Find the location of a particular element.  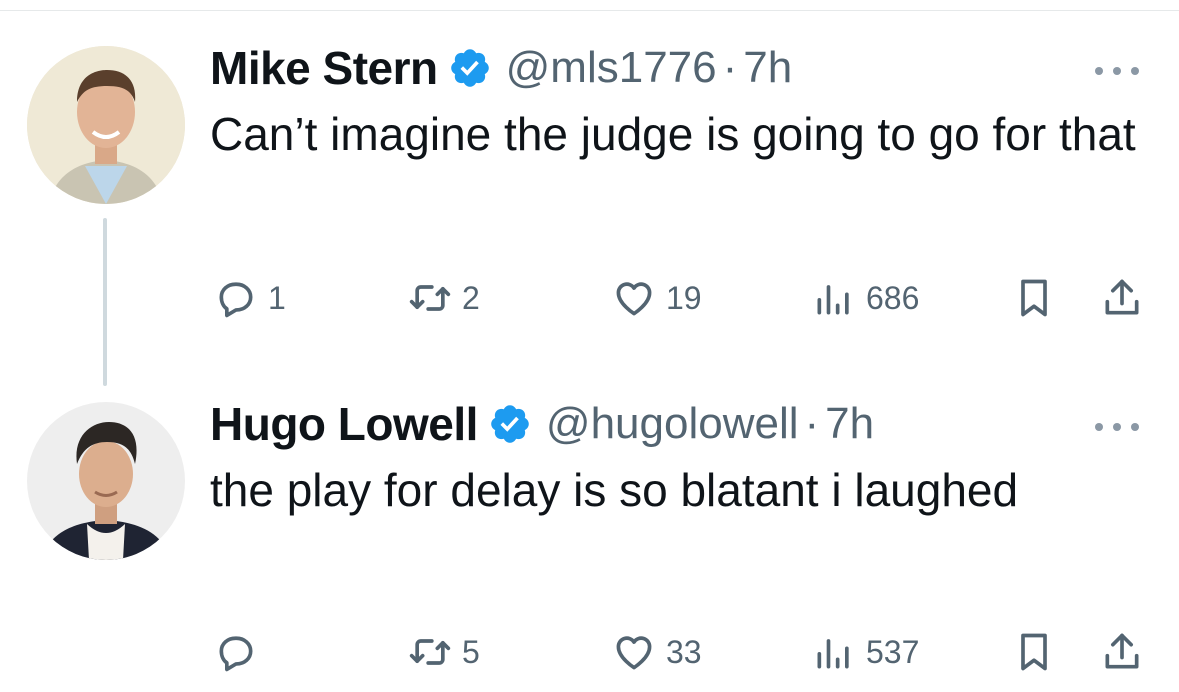

views-count: 686 is located at coordinates (893, 297).